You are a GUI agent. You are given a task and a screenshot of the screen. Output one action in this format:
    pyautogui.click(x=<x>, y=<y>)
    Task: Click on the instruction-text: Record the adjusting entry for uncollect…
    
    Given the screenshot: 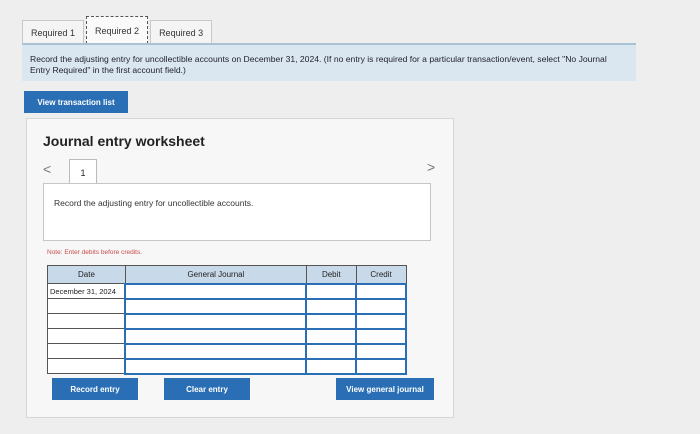 What is the action you would take?
    pyautogui.click(x=329, y=62)
    